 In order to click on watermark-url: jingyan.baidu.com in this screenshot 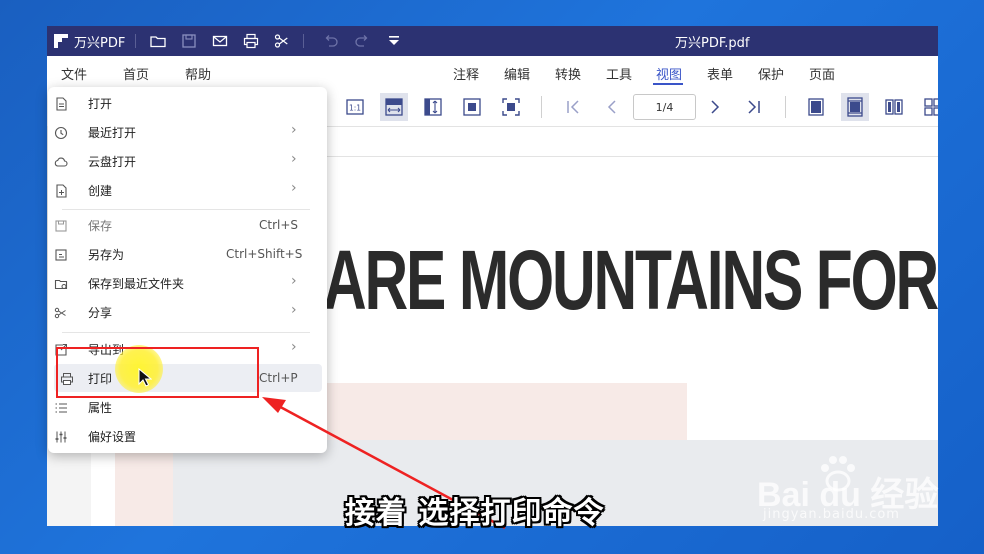, I will do `click(831, 514)`.